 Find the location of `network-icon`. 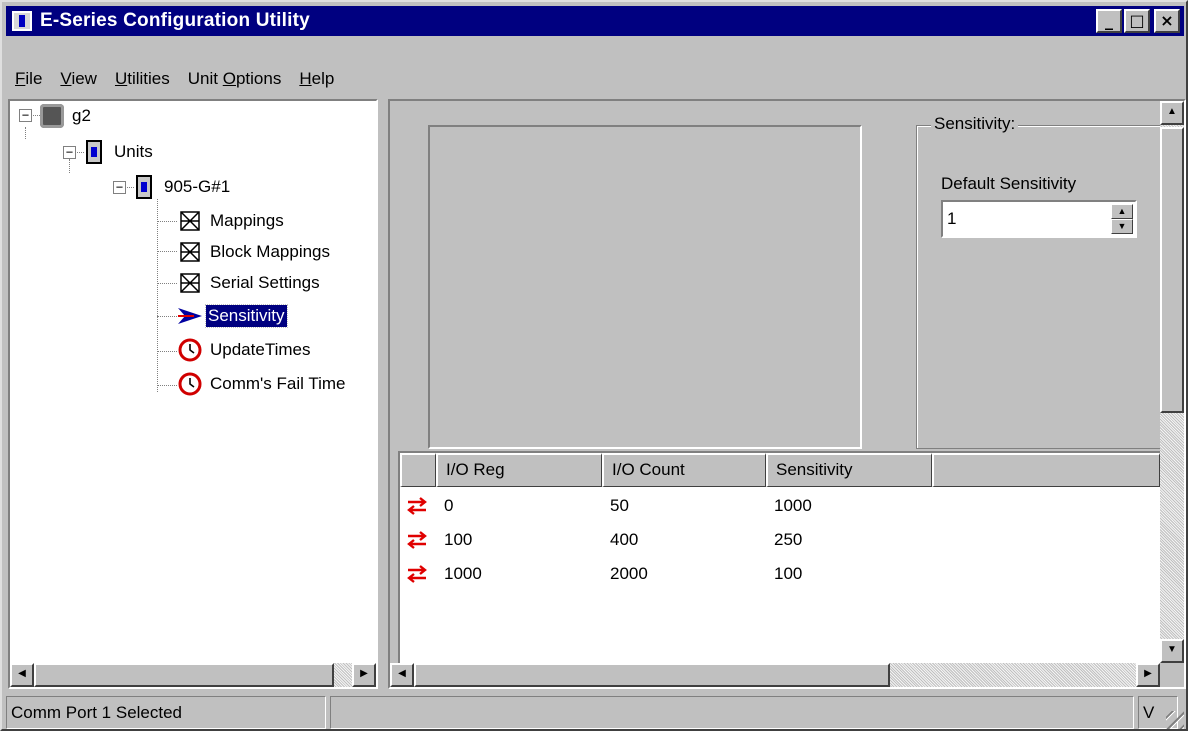

network-icon is located at coordinates (52, 116).